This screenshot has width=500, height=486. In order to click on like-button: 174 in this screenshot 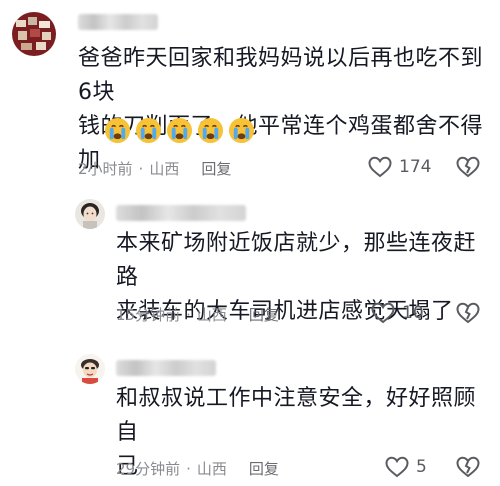, I will do `click(399, 167)`.